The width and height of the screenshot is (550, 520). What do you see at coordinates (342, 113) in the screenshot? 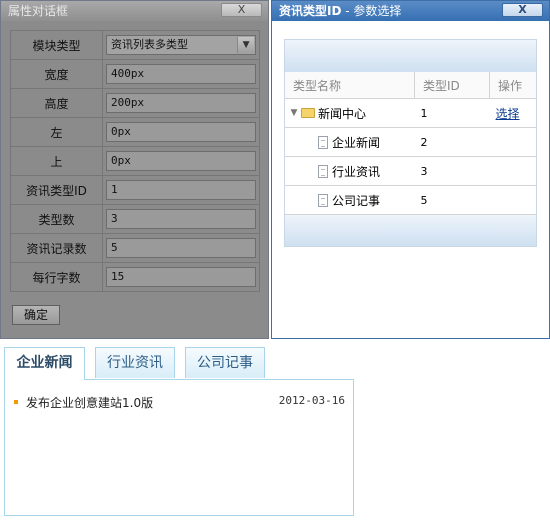
I see `tree-node-label: 新闻中心` at bounding box center [342, 113].